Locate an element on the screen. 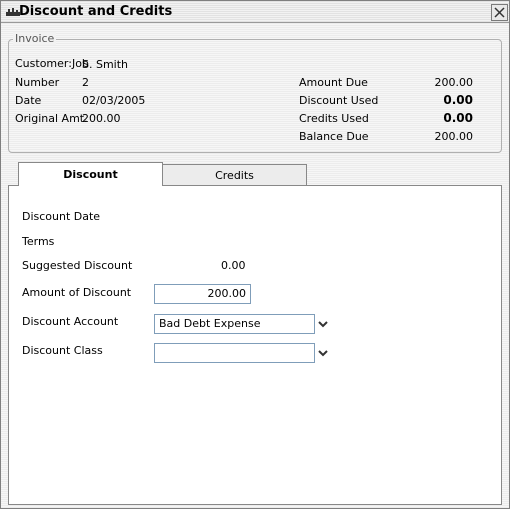 This screenshot has height=509, width=510. invoice-legend: Invoice is located at coordinates (35, 38).